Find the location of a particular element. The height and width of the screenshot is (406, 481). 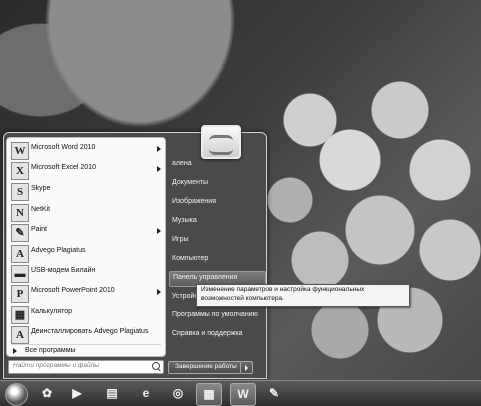

menu-label: Музыка is located at coordinates (184, 220).